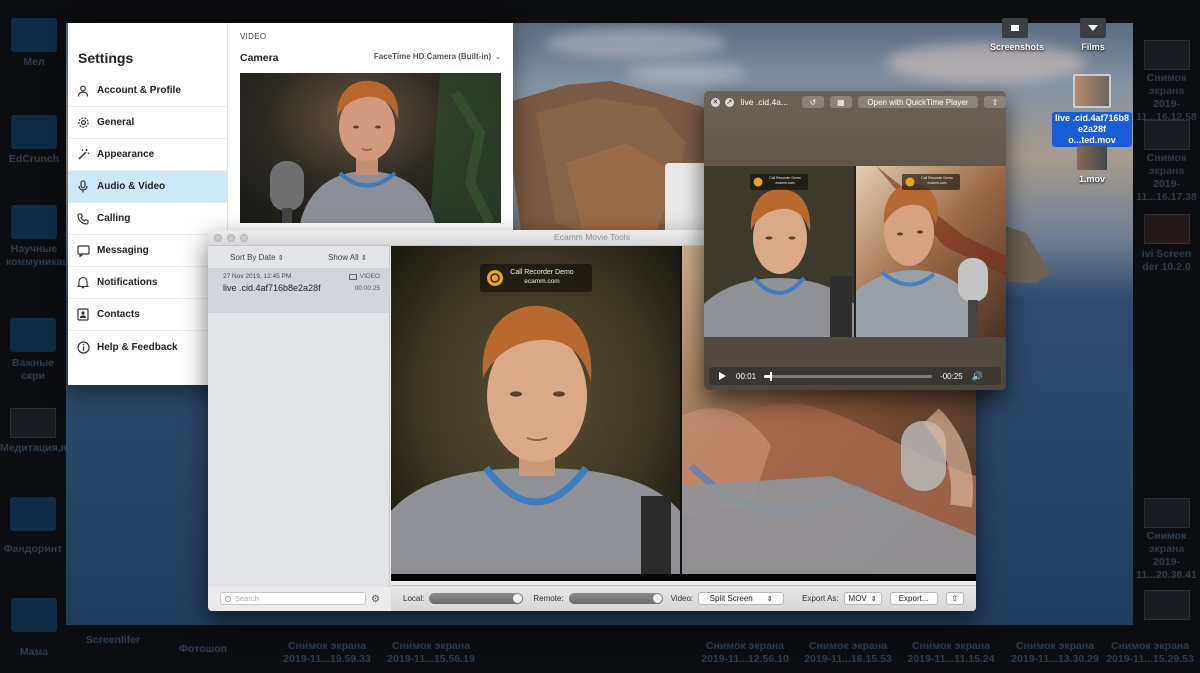 This screenshot has height=673, width=1200. I want to click on outer-desktop-icon: Снимок экрана 2019-11...15.56.19, so click(431, 652).